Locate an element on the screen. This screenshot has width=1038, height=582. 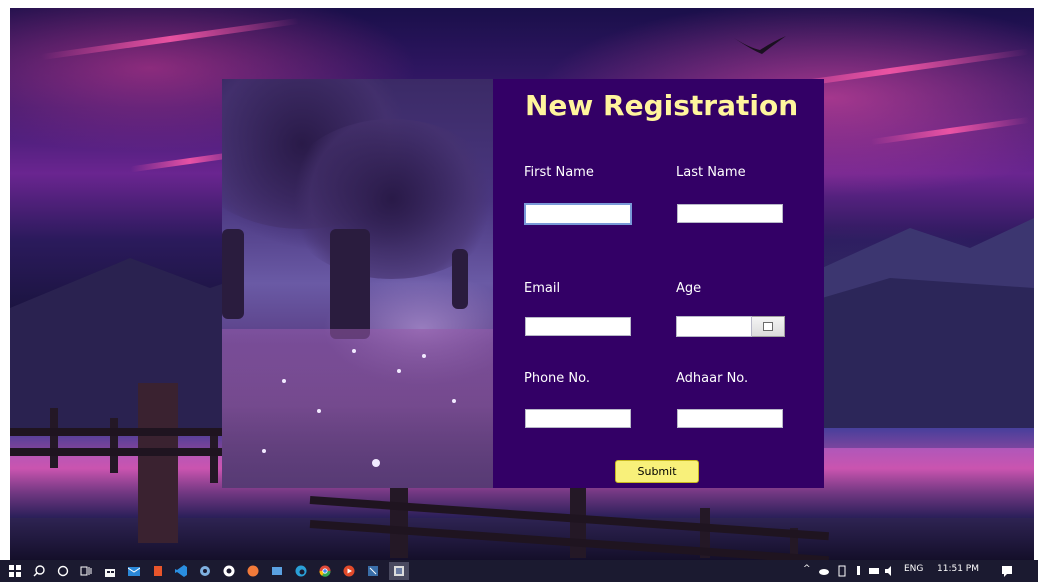
vscode-icon is located at coordinates (181, 571).